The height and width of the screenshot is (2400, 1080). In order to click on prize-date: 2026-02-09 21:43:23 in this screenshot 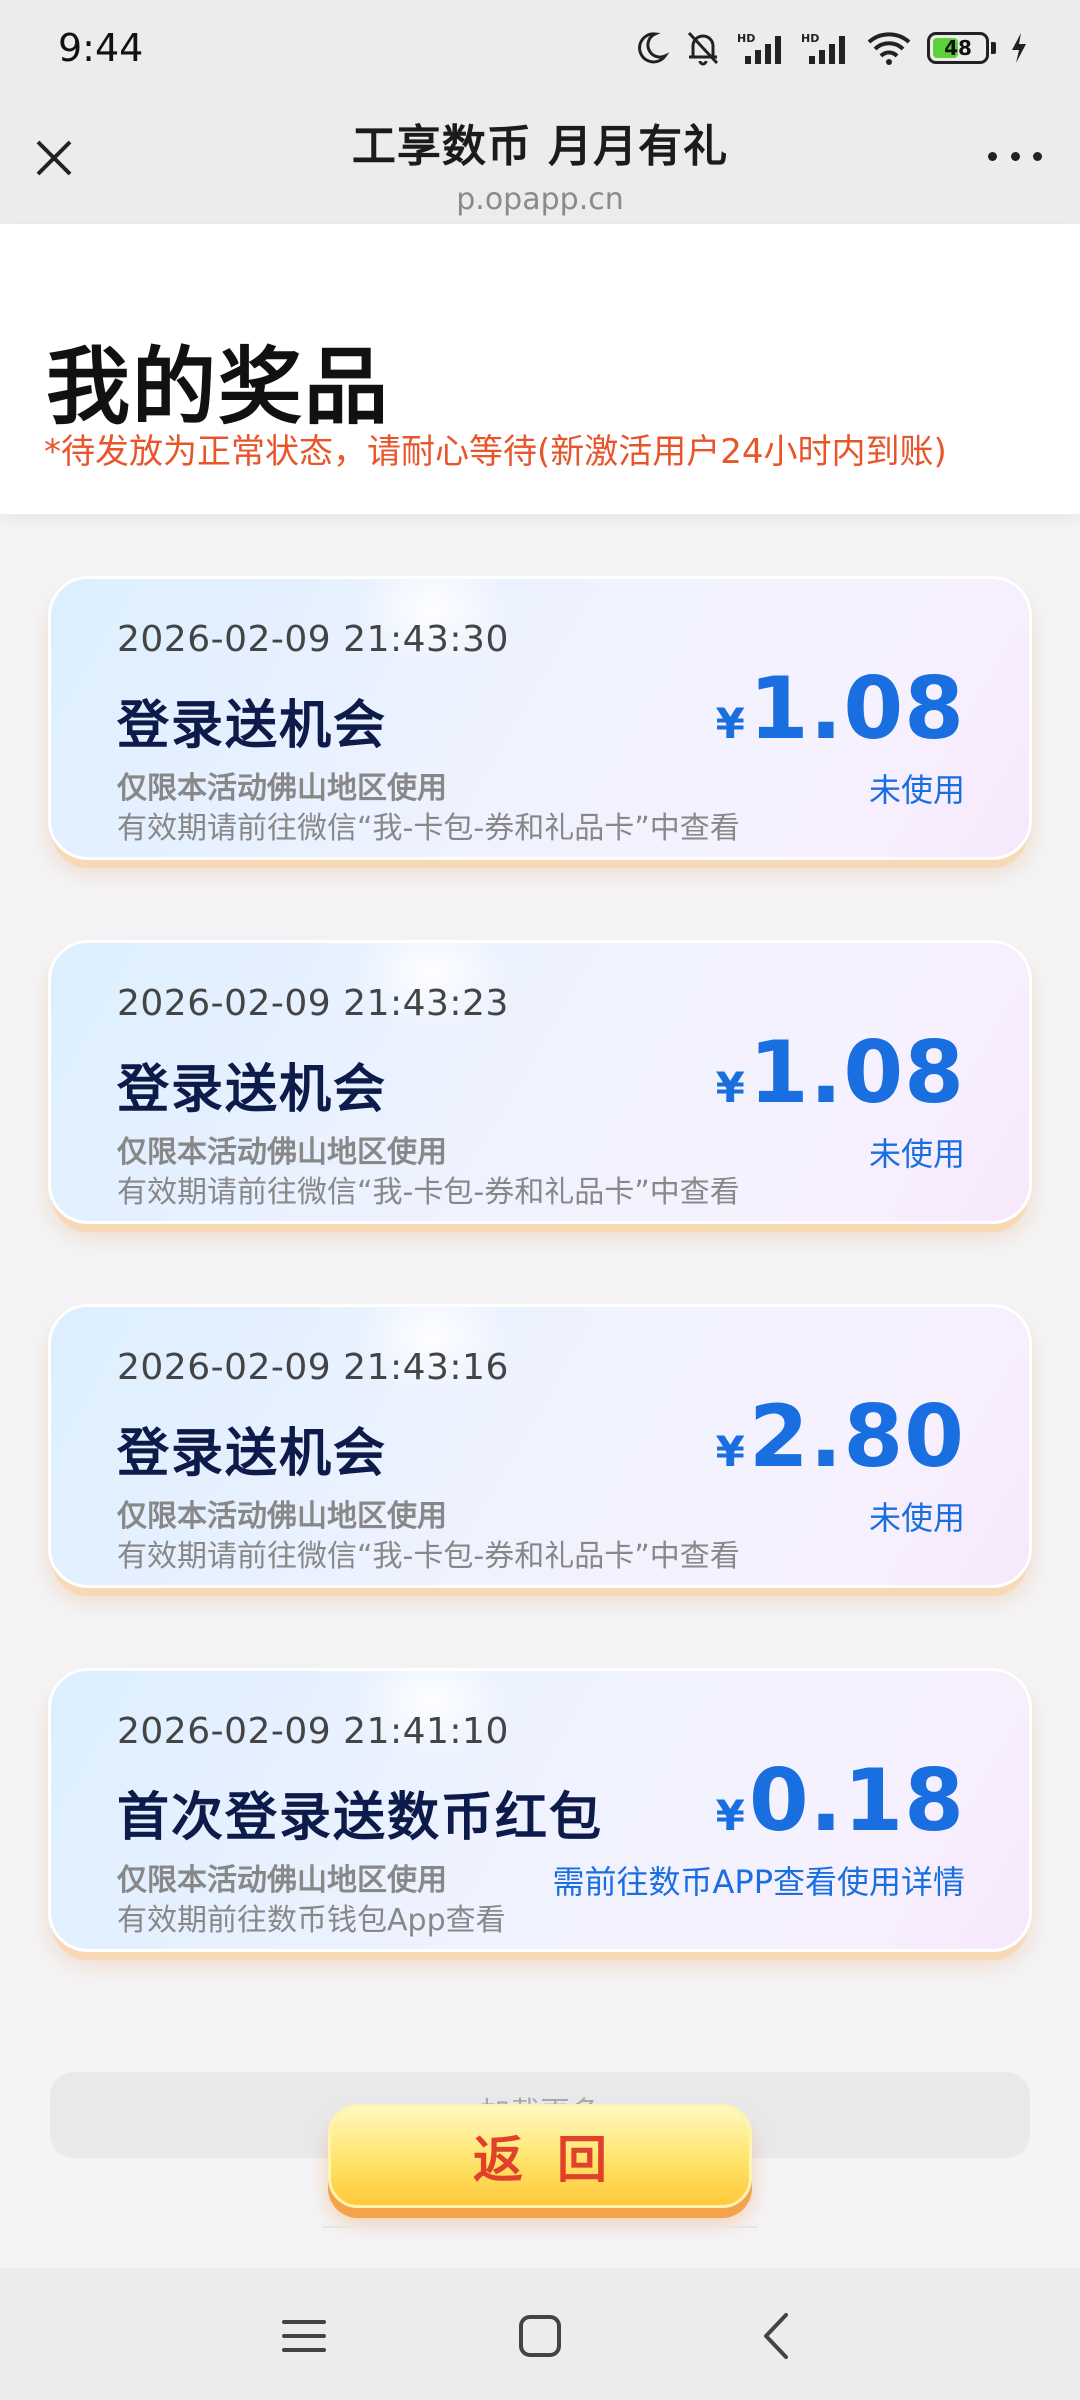, I will do `click(313, 1003)`.